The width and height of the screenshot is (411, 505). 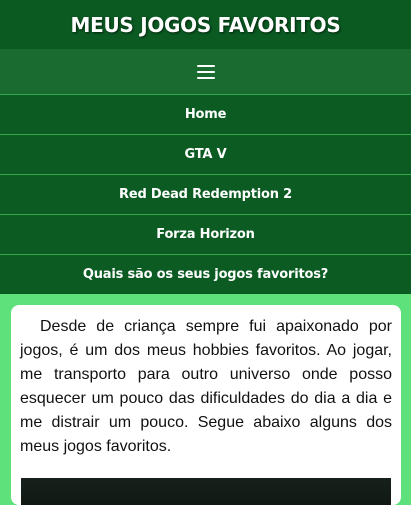 I want to click on nav-item-red-dead-redemption-2: Red Dead Redemption 2, so click(x=205, y=195).